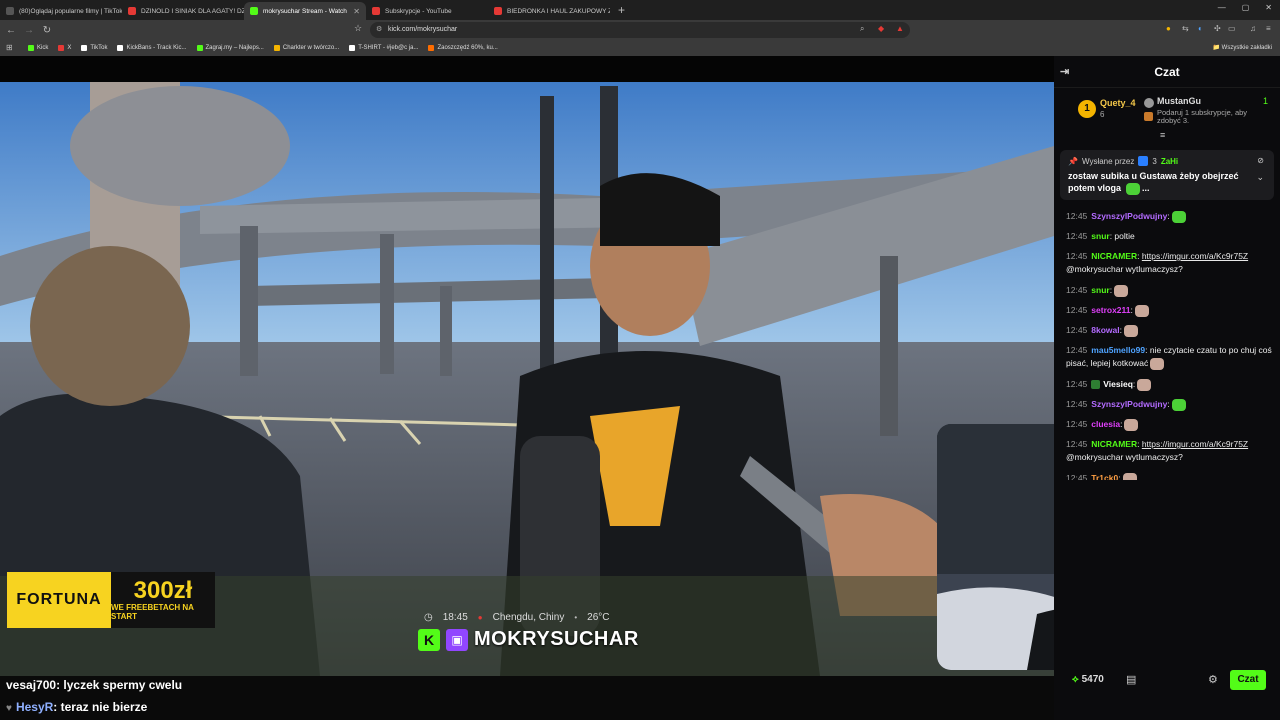  Describe the element at coordinates (11, 30) in the screenshot. I see `back-icon: ←` at that location.